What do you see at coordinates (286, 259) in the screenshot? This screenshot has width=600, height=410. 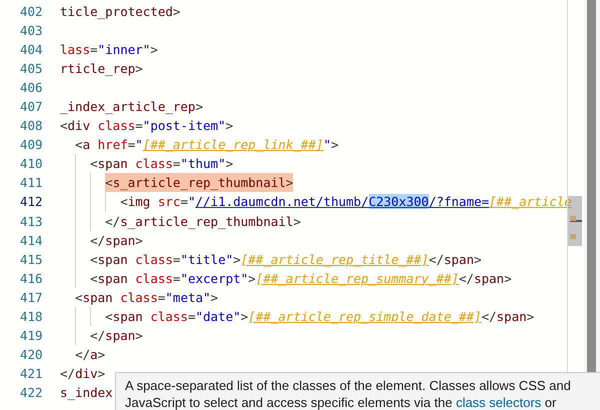 I see `code-line: <span class="title">[##_article_rep_title_##]</span>` at bounding box center [286, 259].